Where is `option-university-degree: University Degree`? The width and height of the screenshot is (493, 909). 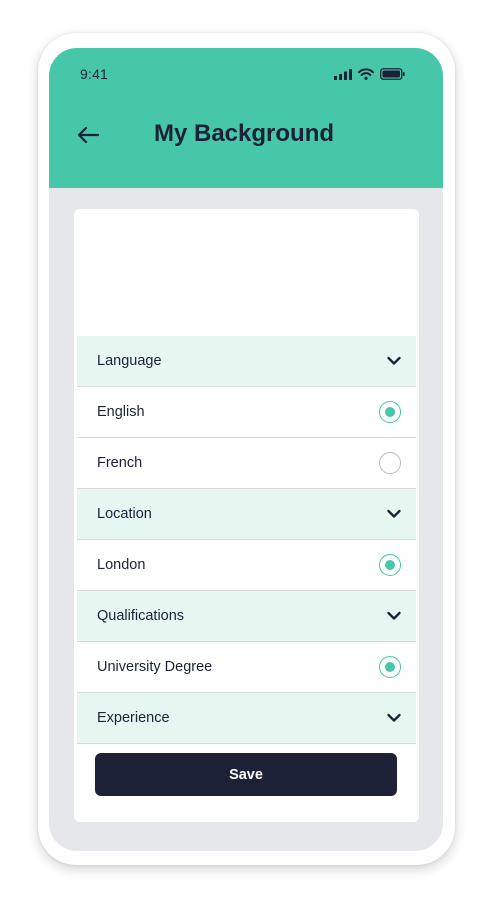 option-university-degree: University Degree is located at coordinates (246, 667).